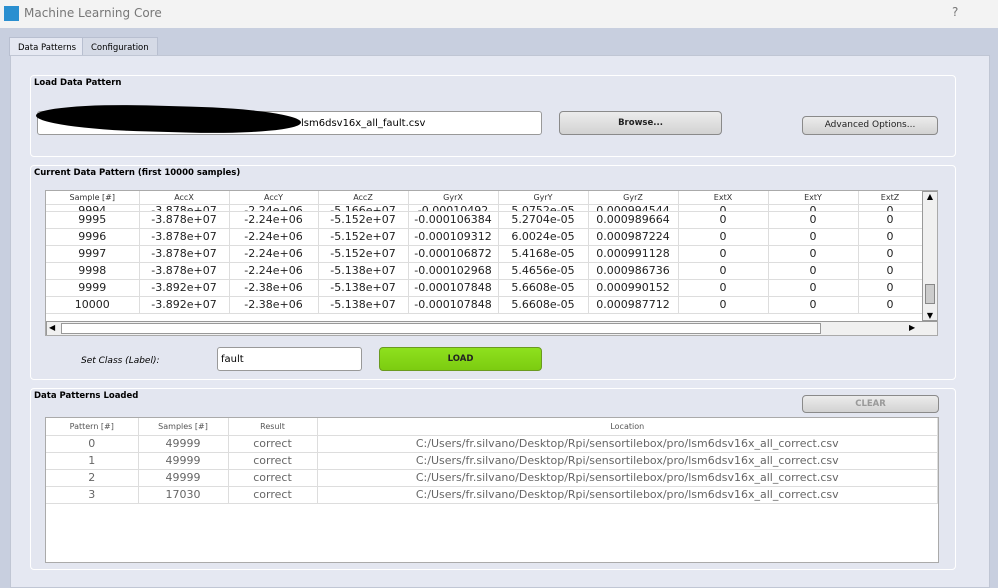 Image resolution: width=998 pixels, height=588 pixels. I want to click on horizontal-scrollbar: ◀ ▶, so click(491, 328).